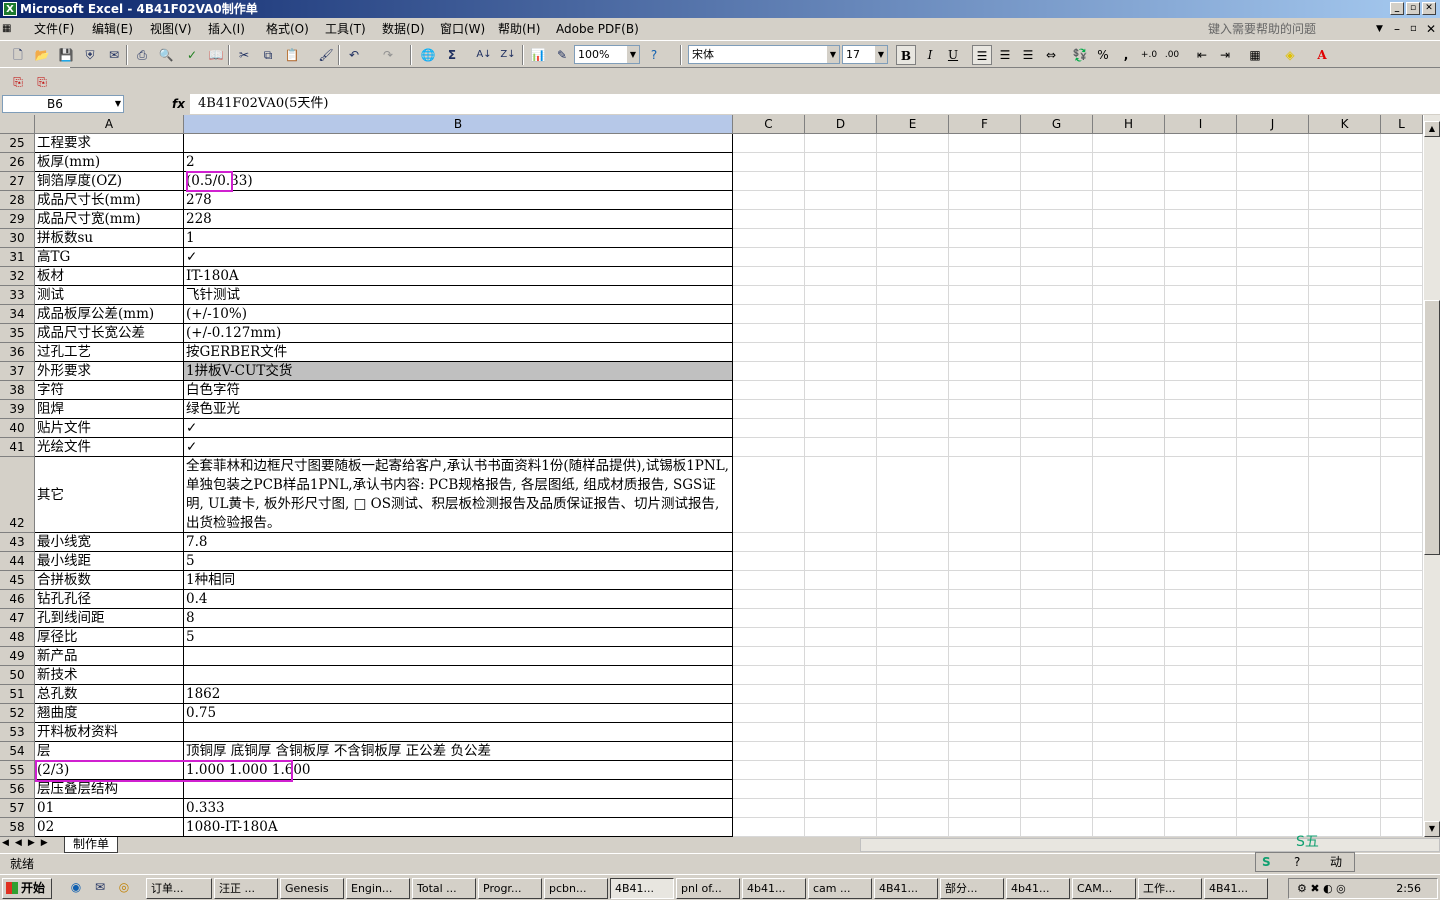 This screenshot has height=900, width=1440. Describe the element at coordinates (17, 618) in the screenshot. I see `row-header: 47` at that location.